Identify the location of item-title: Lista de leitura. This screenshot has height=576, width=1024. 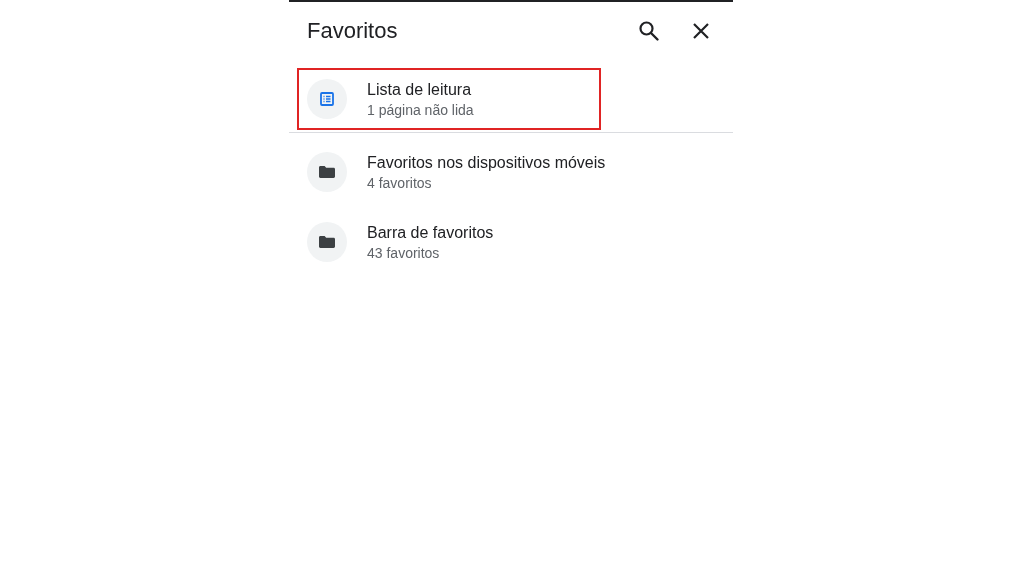
(420, 89).